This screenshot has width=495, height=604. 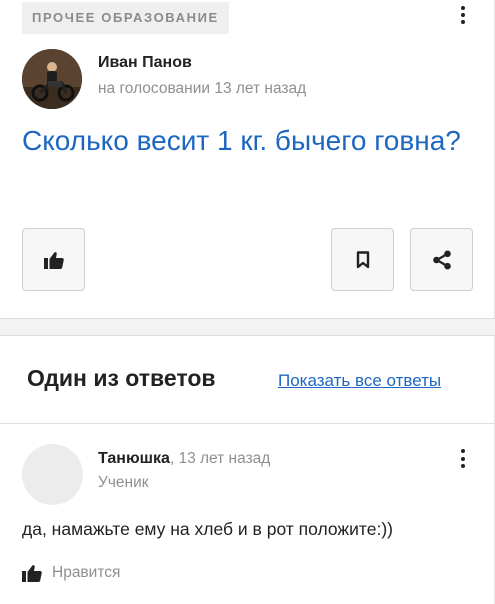 I want to click on bookmark-button, so click(x=362, y=259).